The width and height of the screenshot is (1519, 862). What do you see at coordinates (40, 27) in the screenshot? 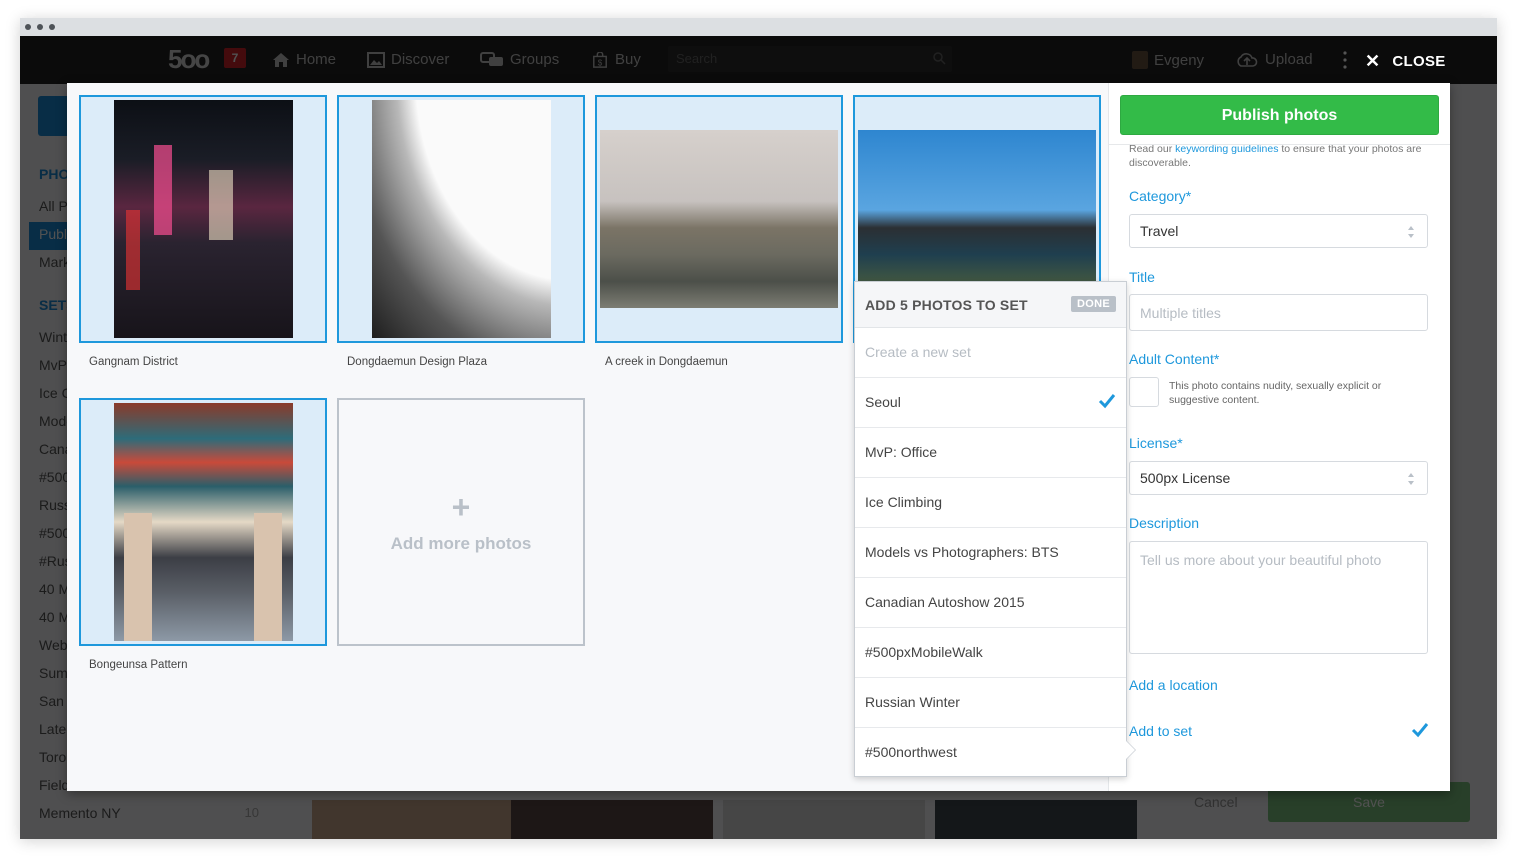
I see `window-minimize-dot` at bounding box center [40, 27].